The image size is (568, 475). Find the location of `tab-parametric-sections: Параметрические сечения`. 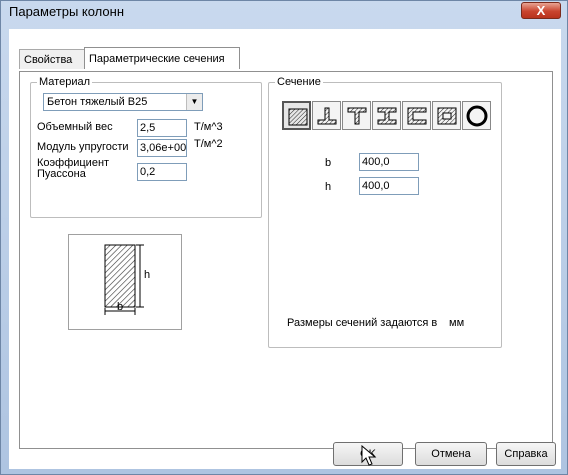

tab-parametric-sections: Параметрические сечения is located at coordinates (162, 58).